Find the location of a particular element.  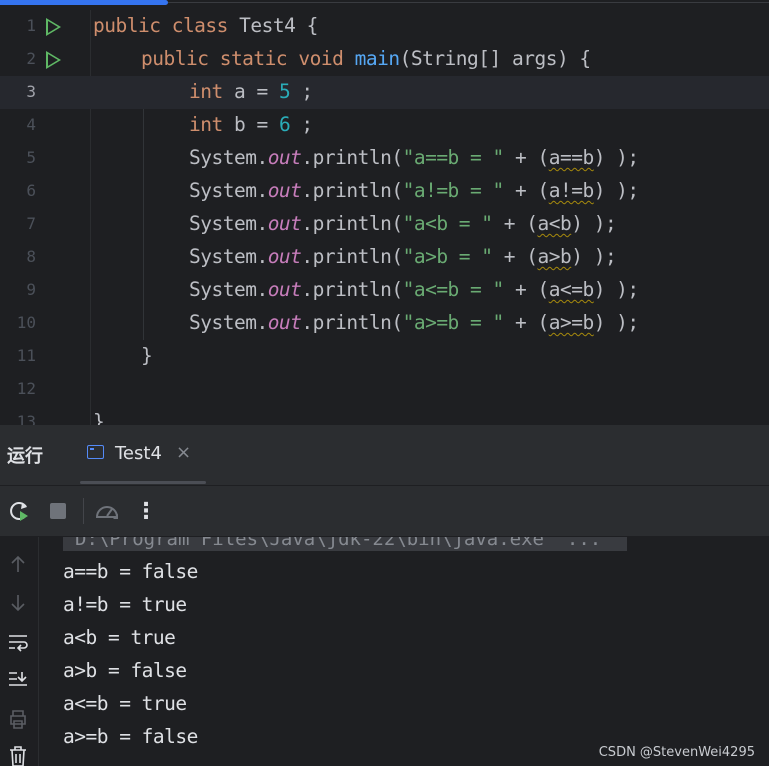

code-text: System.out.println("a<=b = " + (a<=b) ); is located at coordinates (414, 289).